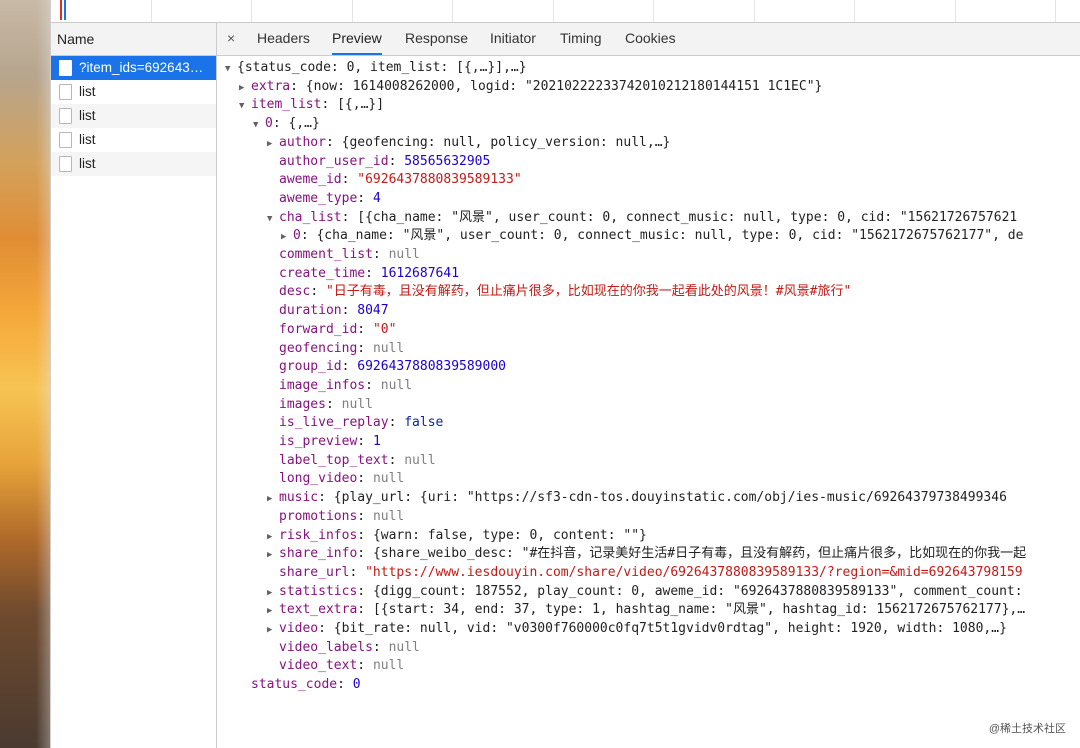  Describe the element at coordinates (346, 385) in the screenshot. I see `tree-row-image-infos: image_infos: null` at that location.